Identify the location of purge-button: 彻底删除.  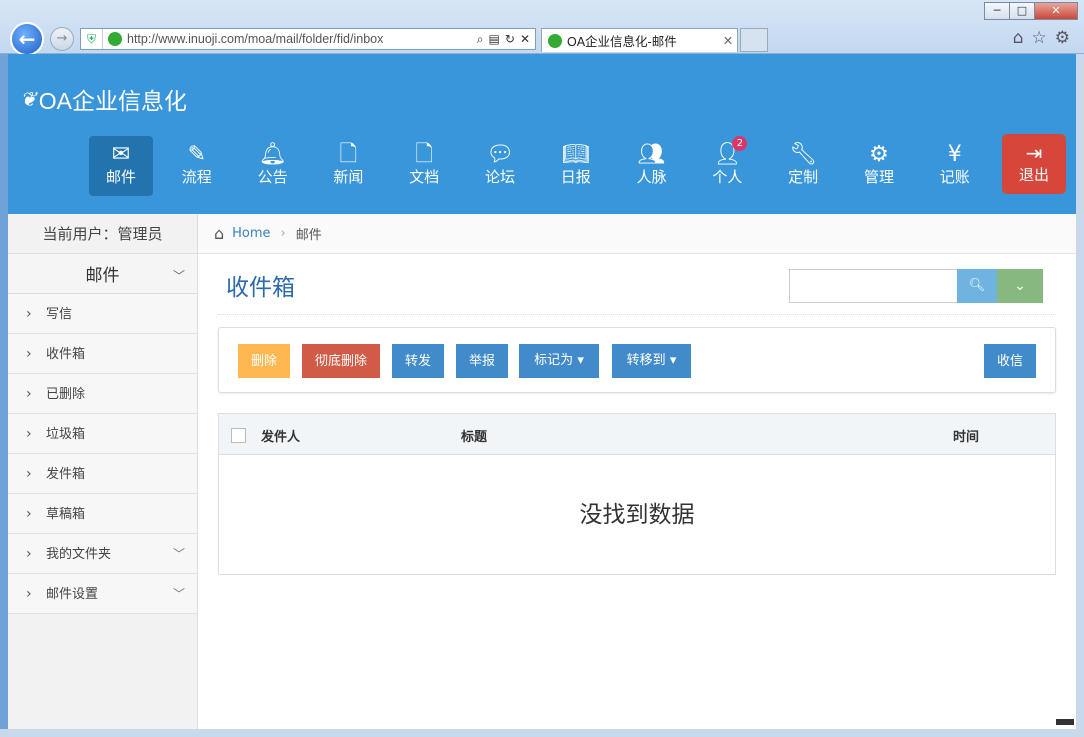
(341, 361).